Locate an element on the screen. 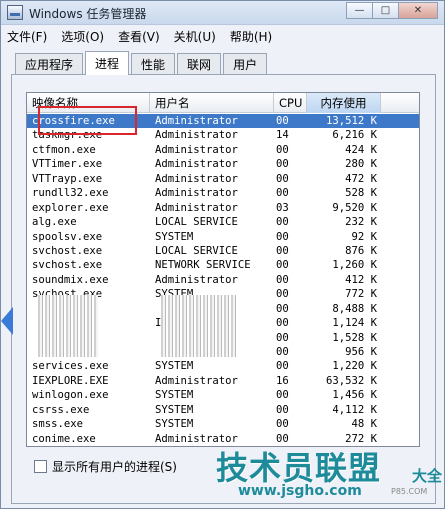 This screenshot has height=509, width=445. task-manager-icon is located at coordinates (15, 12).